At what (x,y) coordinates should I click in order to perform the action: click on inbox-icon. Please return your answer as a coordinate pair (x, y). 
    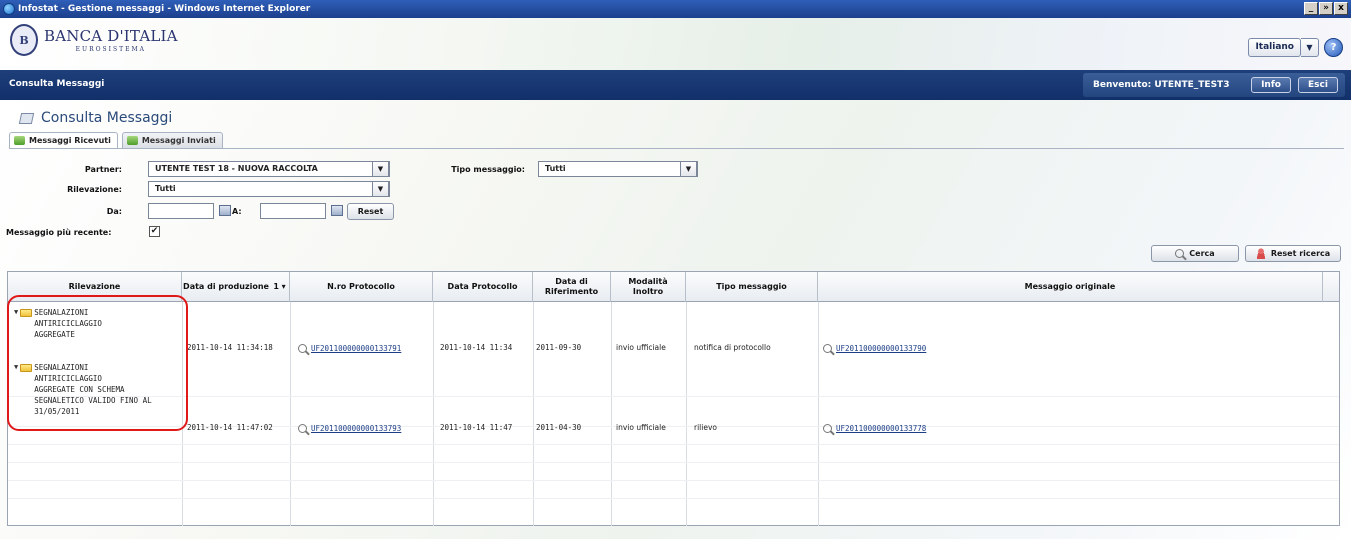
    Looking at the image, I should click on (19, 140).